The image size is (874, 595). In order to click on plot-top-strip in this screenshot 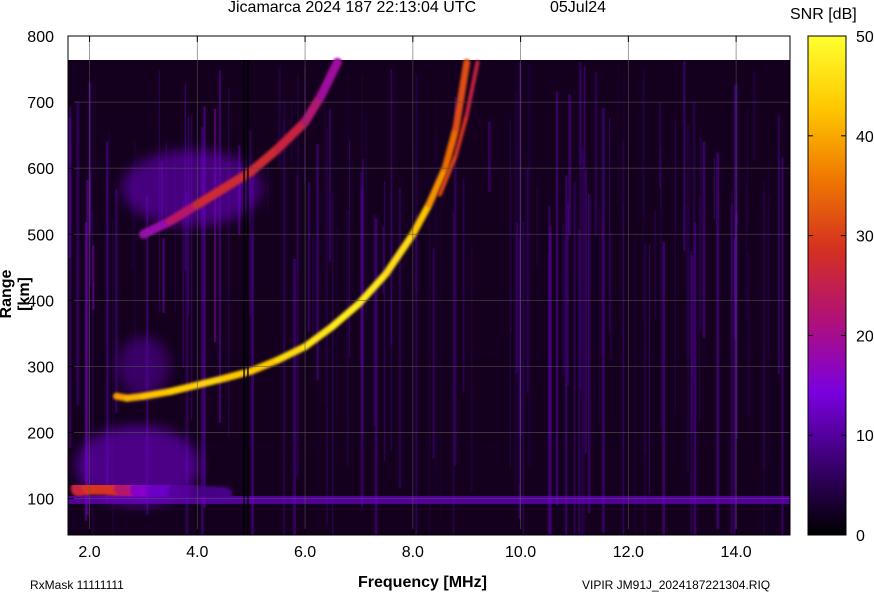, I will do `click(429, 48)`.